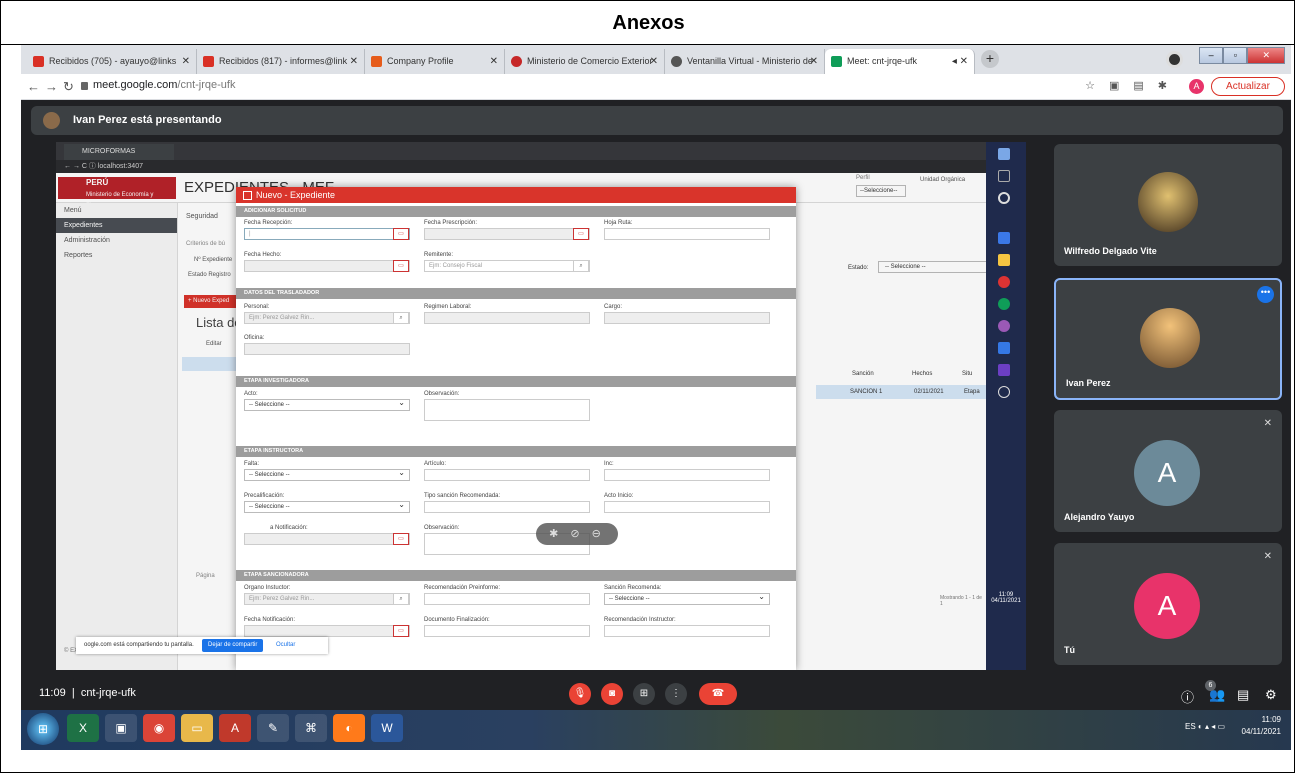 This screenshot has width=1295, height=773. I want to click on participant-tile-self: ✕ A Tú, so click(1168, 604).